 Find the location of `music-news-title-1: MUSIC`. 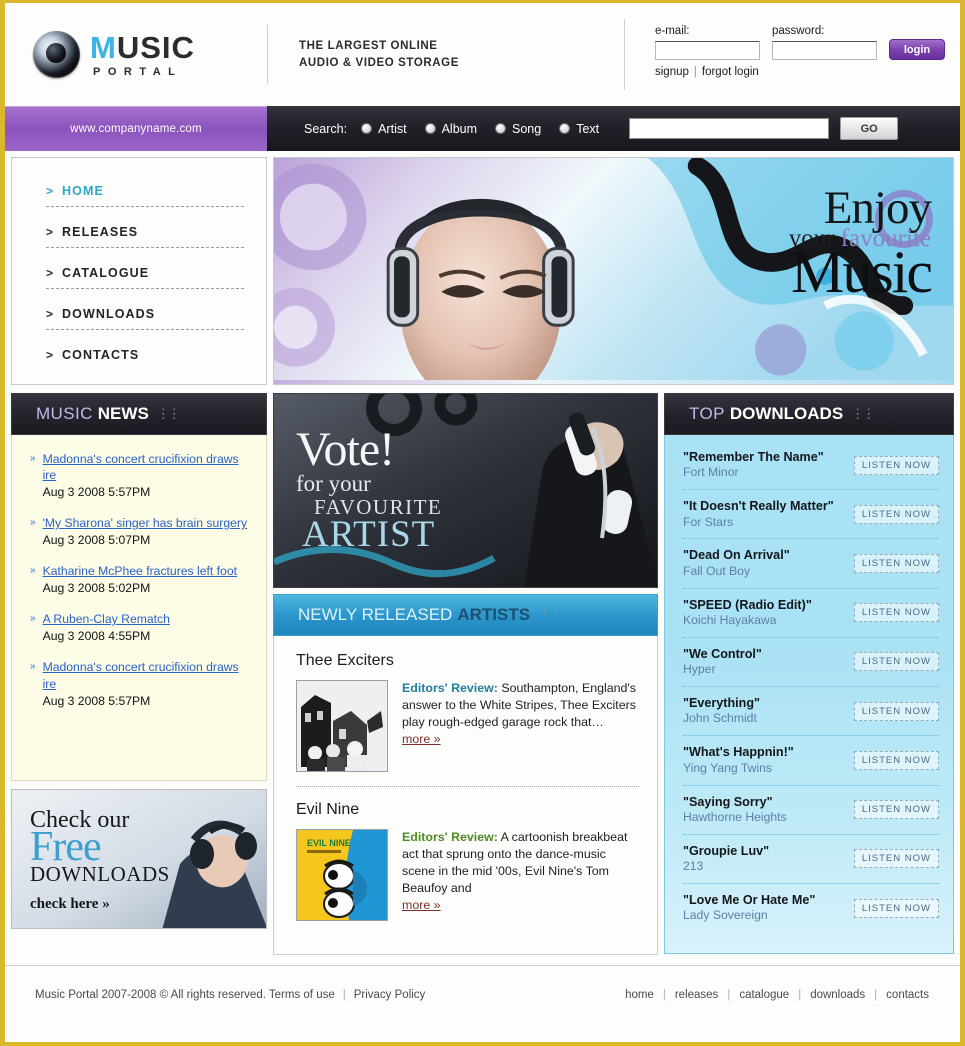

music-news-title-1: MUSIC is located at coordinates (64, 413).